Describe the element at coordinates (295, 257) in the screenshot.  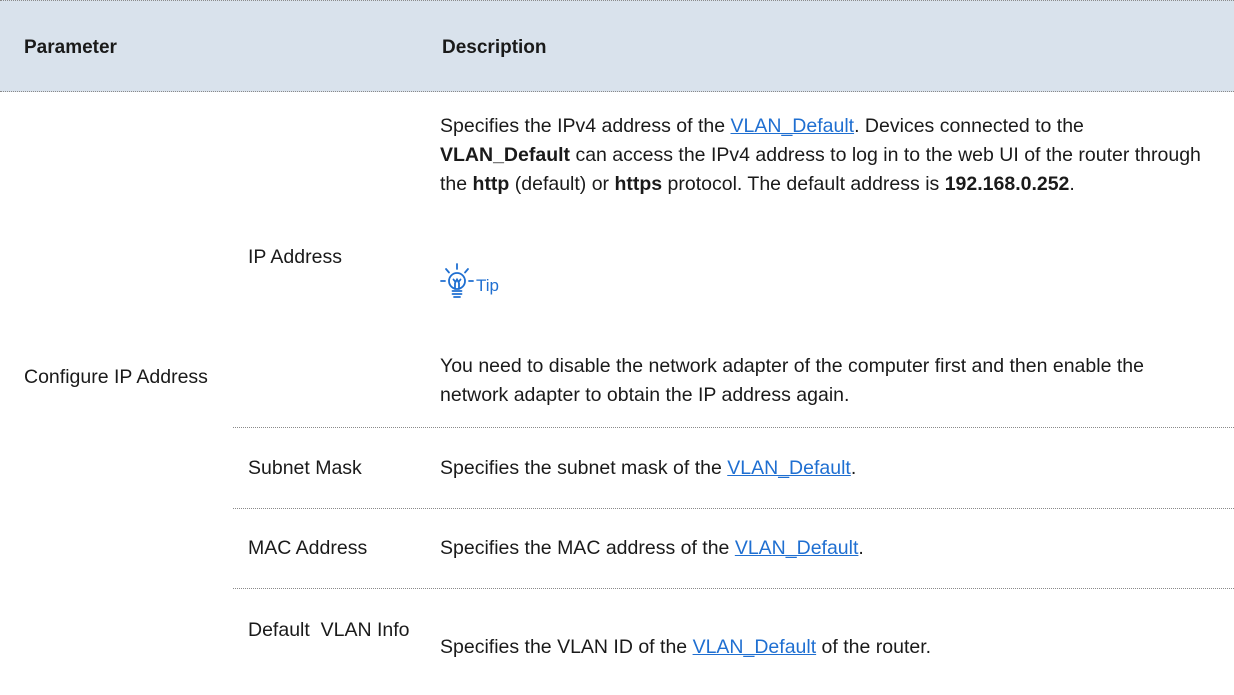
I see `param-ip-address: IP Address` at that location.